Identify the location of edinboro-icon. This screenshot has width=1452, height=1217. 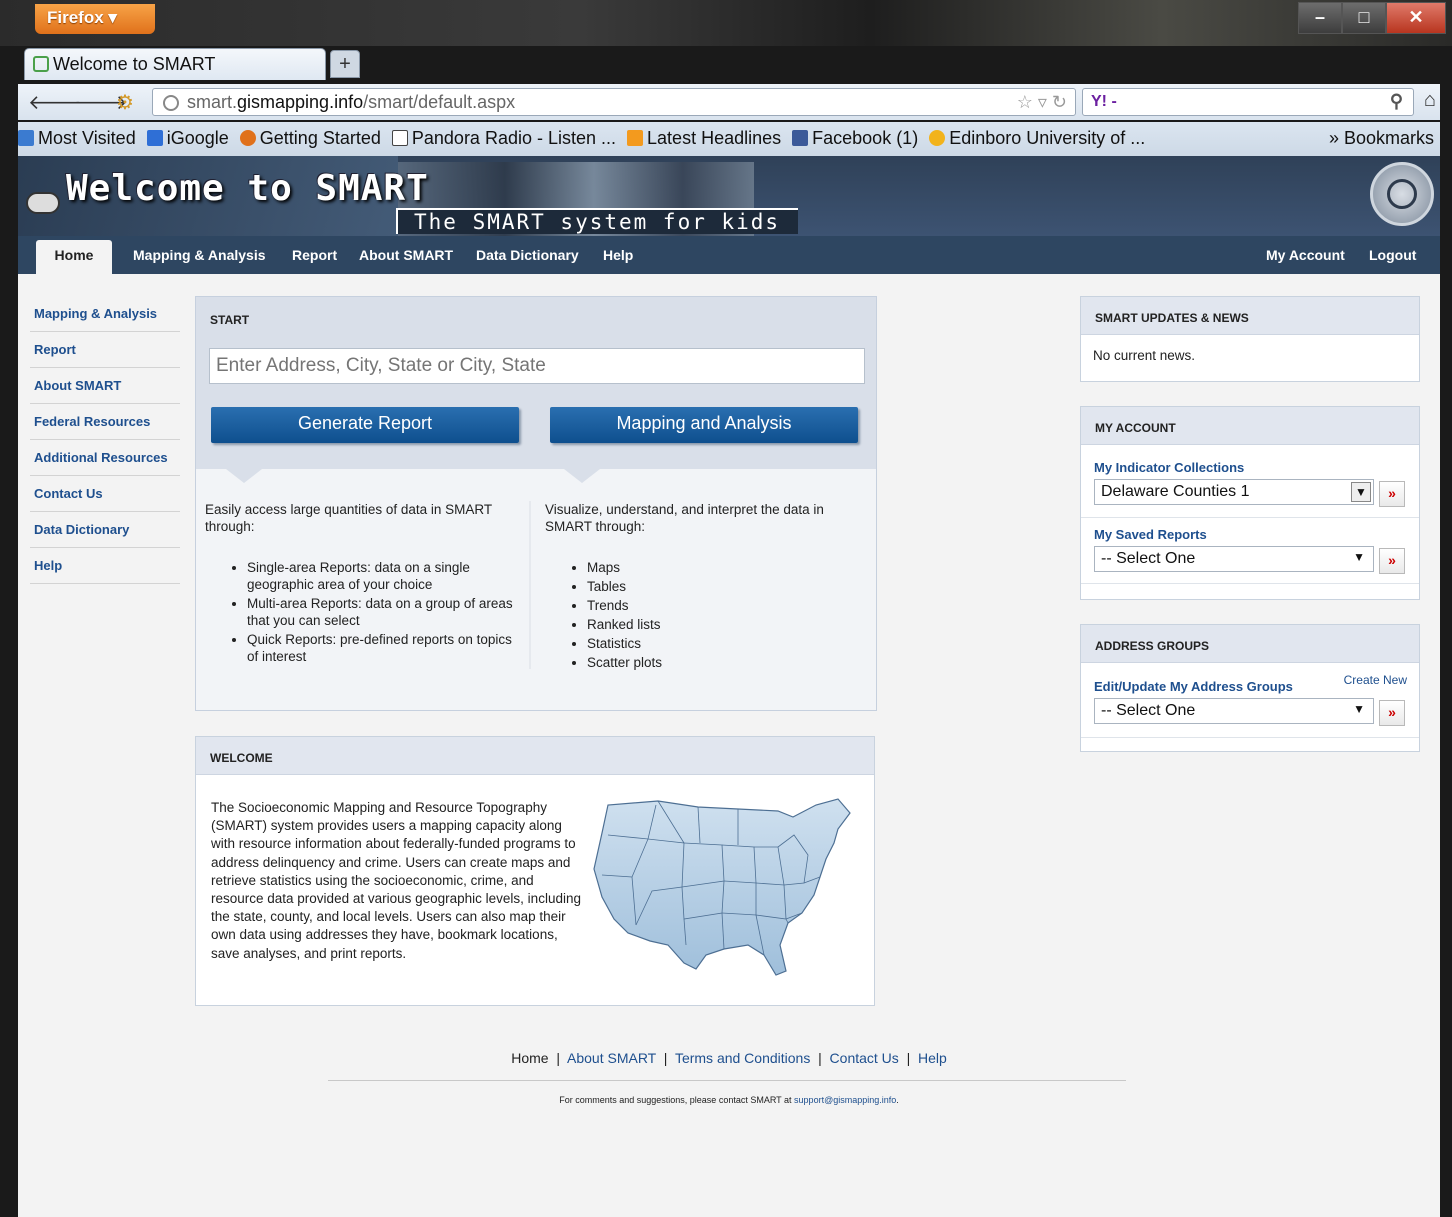
(937, 138).